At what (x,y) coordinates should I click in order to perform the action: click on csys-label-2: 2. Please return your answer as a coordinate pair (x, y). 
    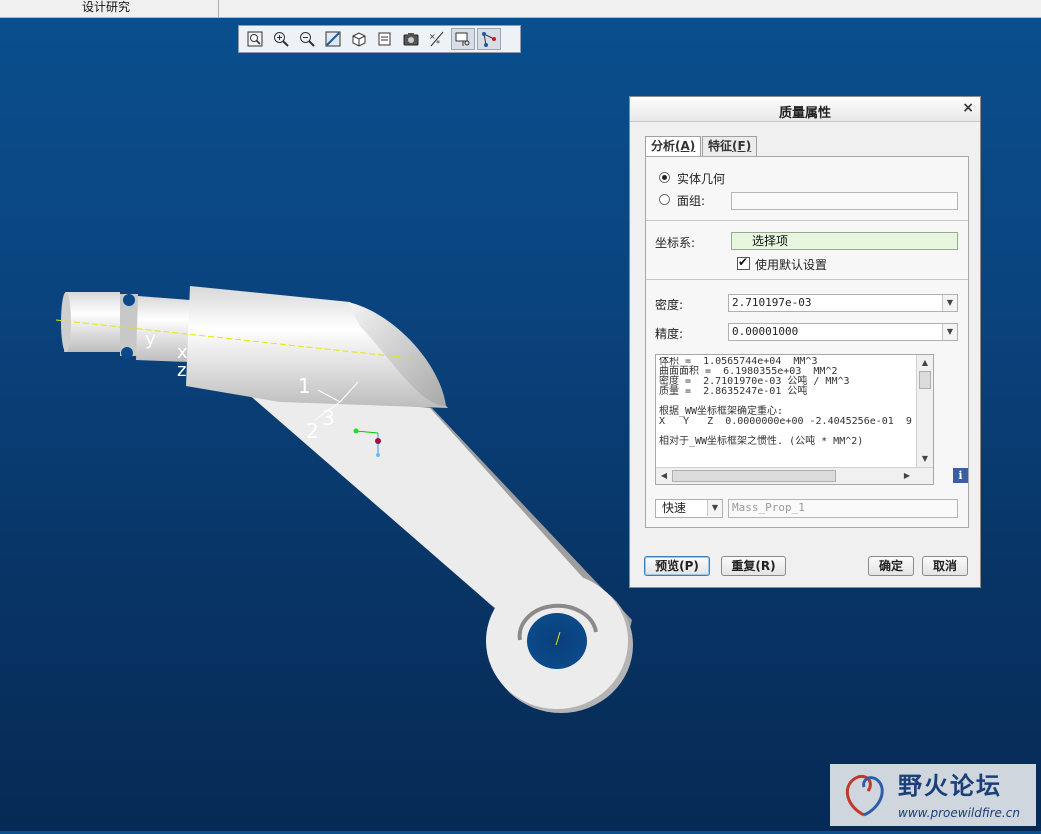
    Looking at the image, I should click on (312, 431).